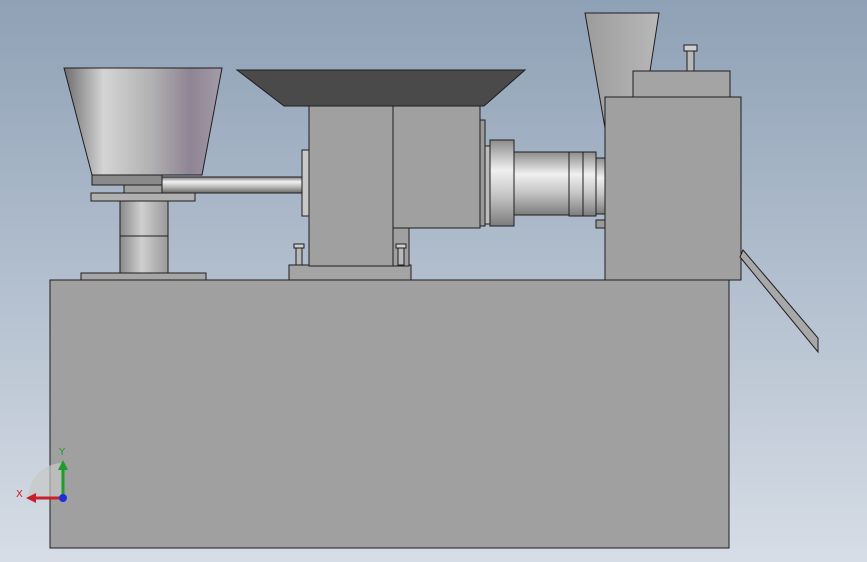  I want to click on coupling-assembly, so click(545, 184).